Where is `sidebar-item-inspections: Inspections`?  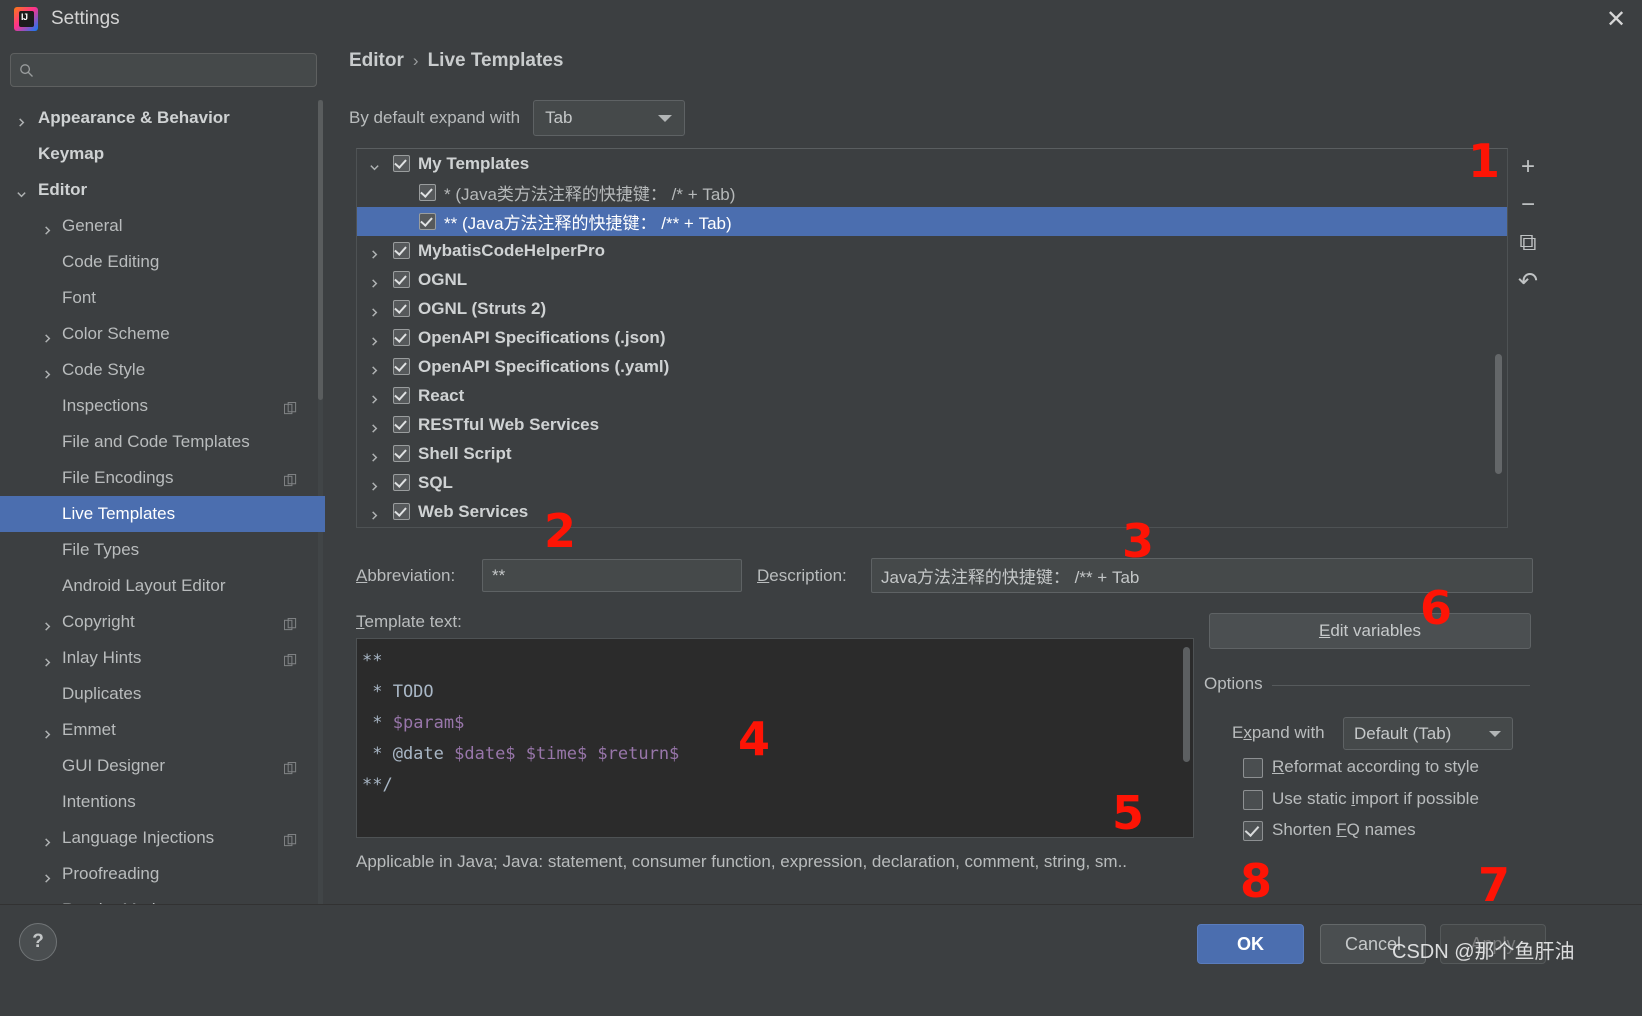 sidebar-item-inspections: Inspections is located at coordinates (162, 406).